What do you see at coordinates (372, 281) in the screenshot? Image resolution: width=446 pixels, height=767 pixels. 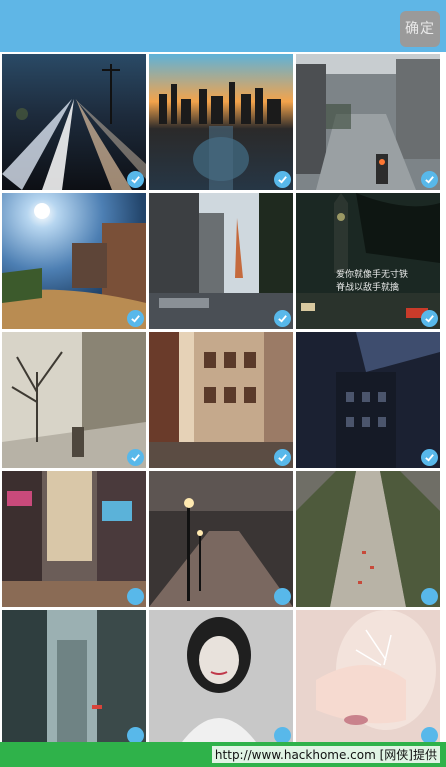 I see `image-caption: 爱你就像手无寸铁 脊战以敌手就擒` at bounding box center [372, 281].